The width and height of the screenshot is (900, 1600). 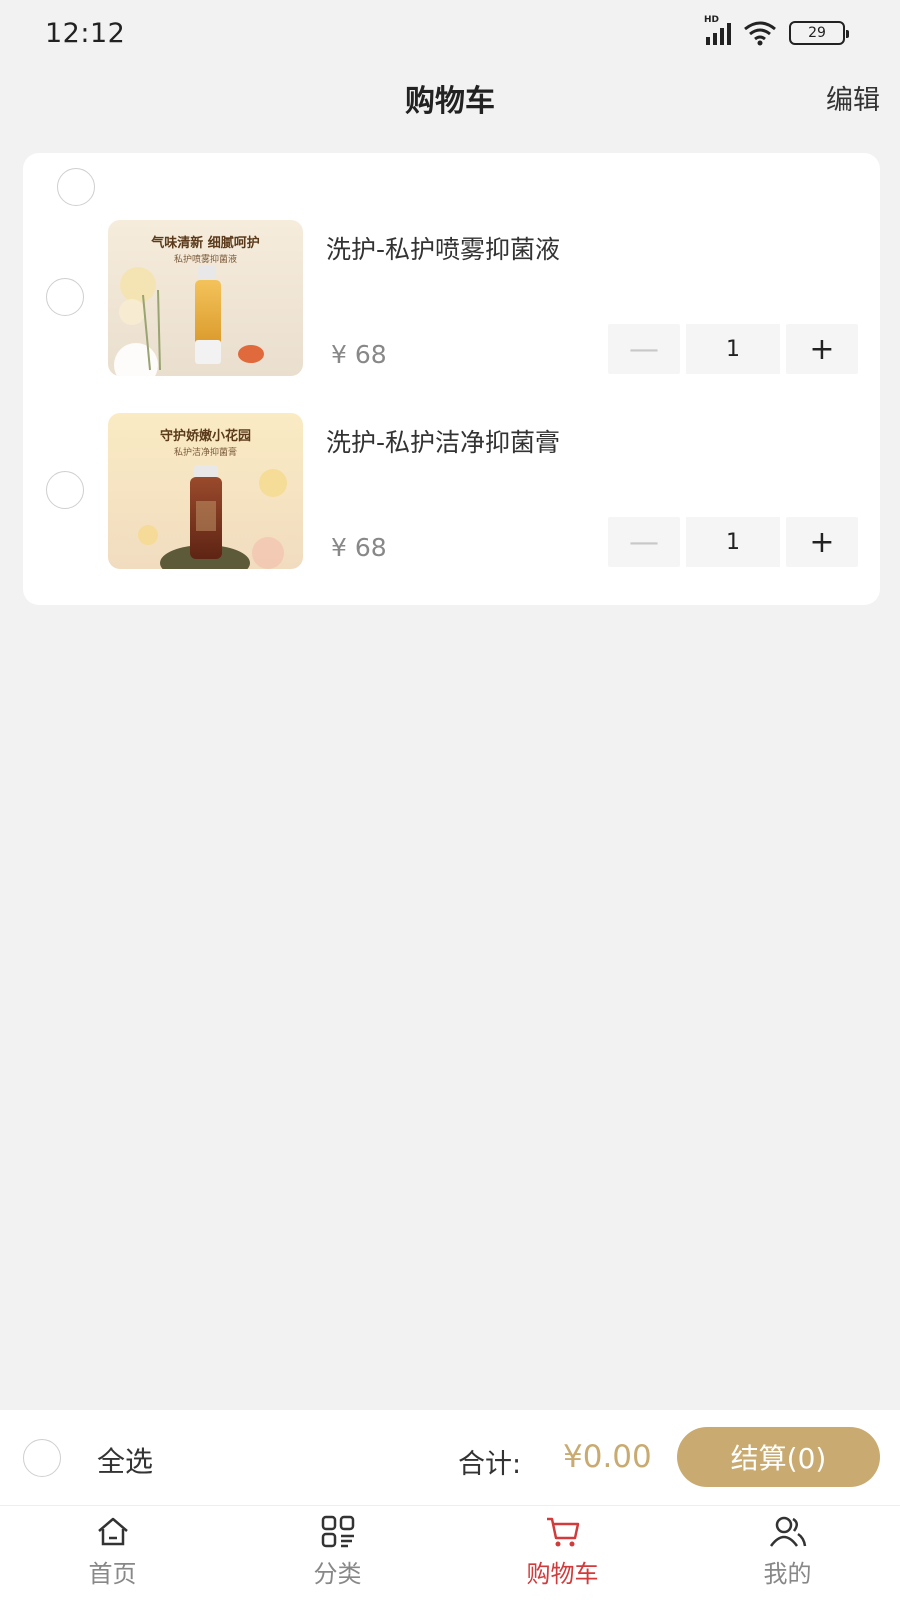 I want to click on status-time: 12:12, so click(x=85, y=33).